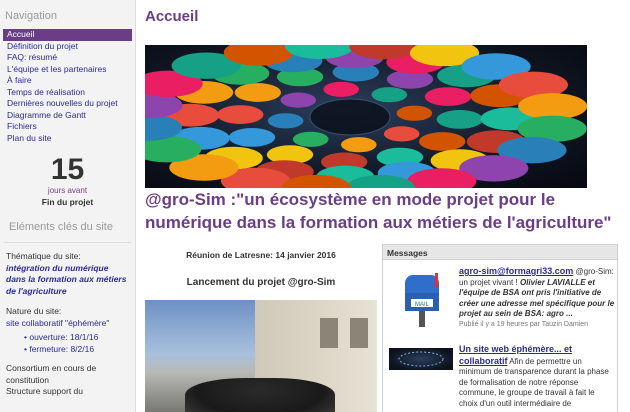 This screenshot has height=412, width=630. What do you see at coordinates (421, 299) in the screenshot?
I see `mailbox-icon: MAIL` at bounding box center [421, 299].